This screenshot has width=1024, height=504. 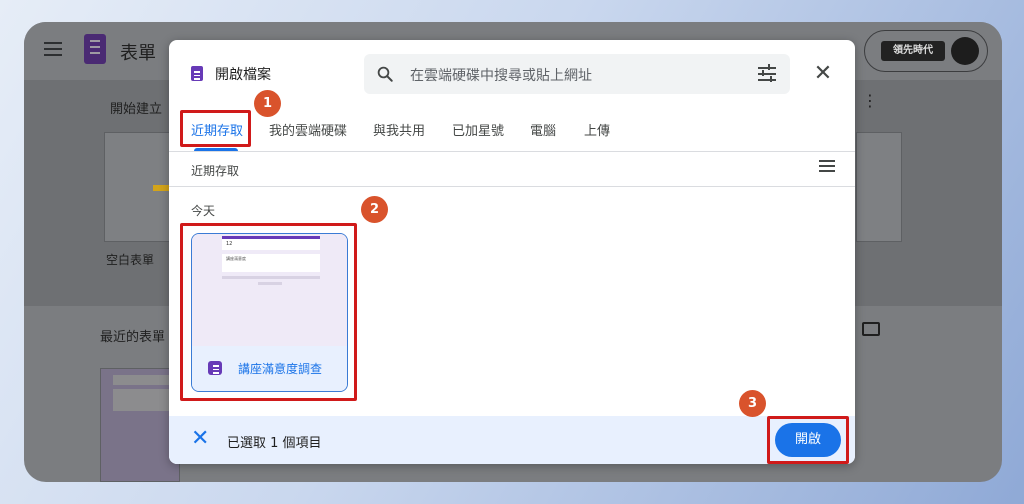 What do you see at coordinates (913, 51) in the screenshot?
I see `brand-logo: 領先時代` at bounding box center [913, 51].